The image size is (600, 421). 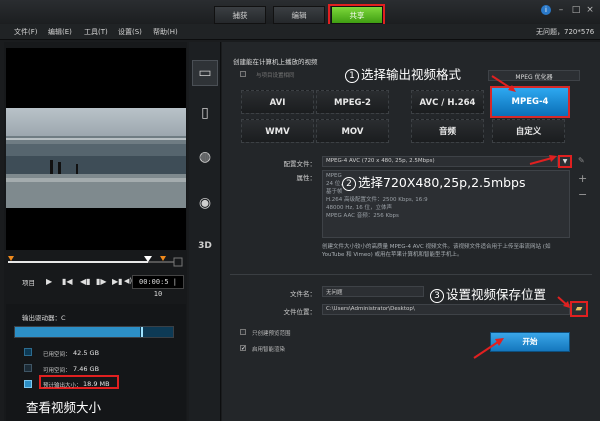 I want to click on annotation-3-arrow, so click(x=563, y=302).